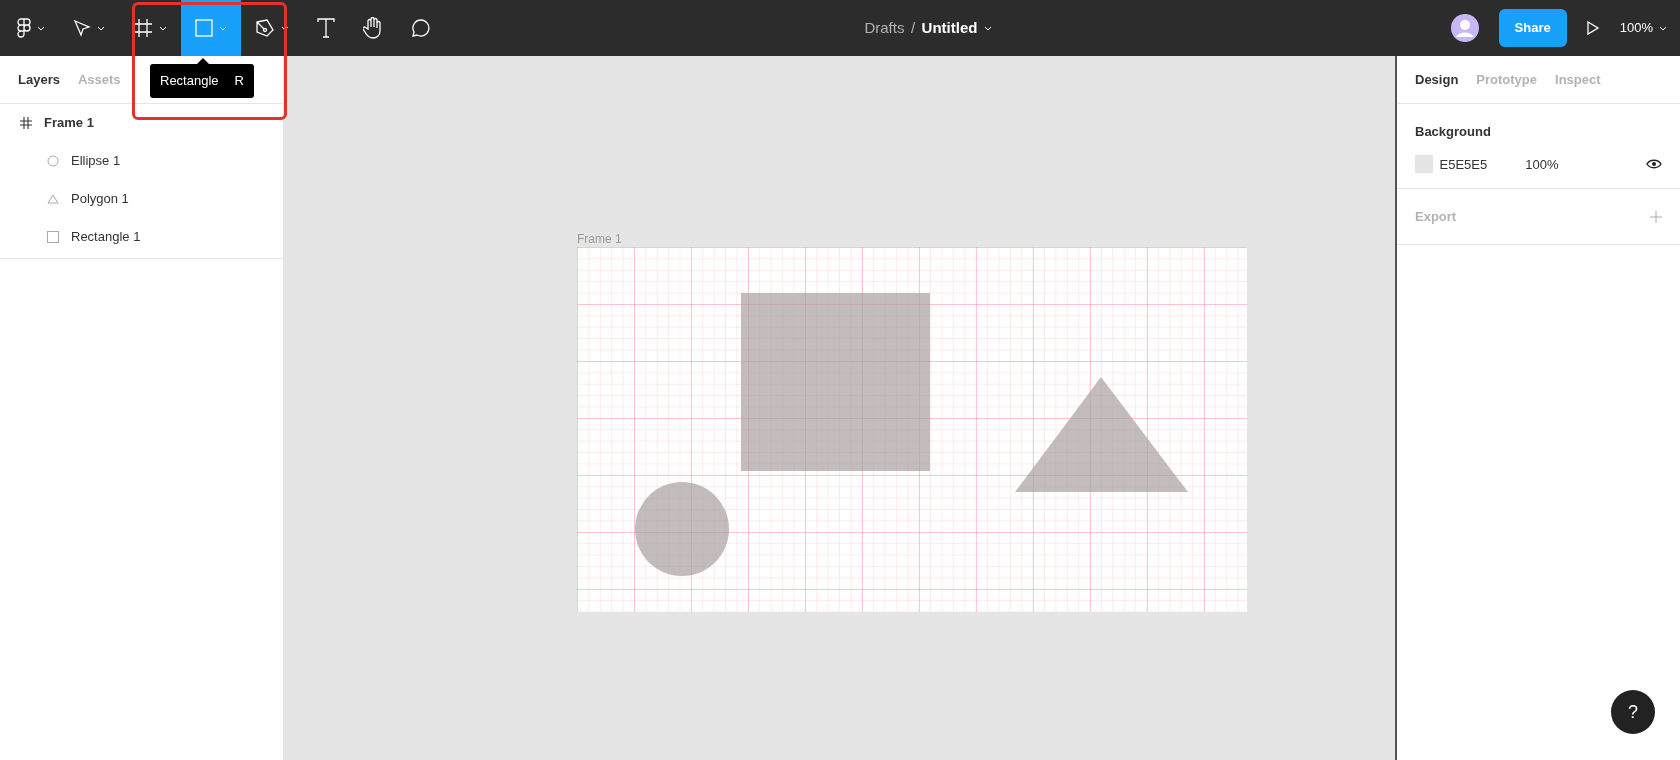 The height and width of the screenshot is (760, 1680). I want to click on panel-tab: Design, so click(1437, 79).